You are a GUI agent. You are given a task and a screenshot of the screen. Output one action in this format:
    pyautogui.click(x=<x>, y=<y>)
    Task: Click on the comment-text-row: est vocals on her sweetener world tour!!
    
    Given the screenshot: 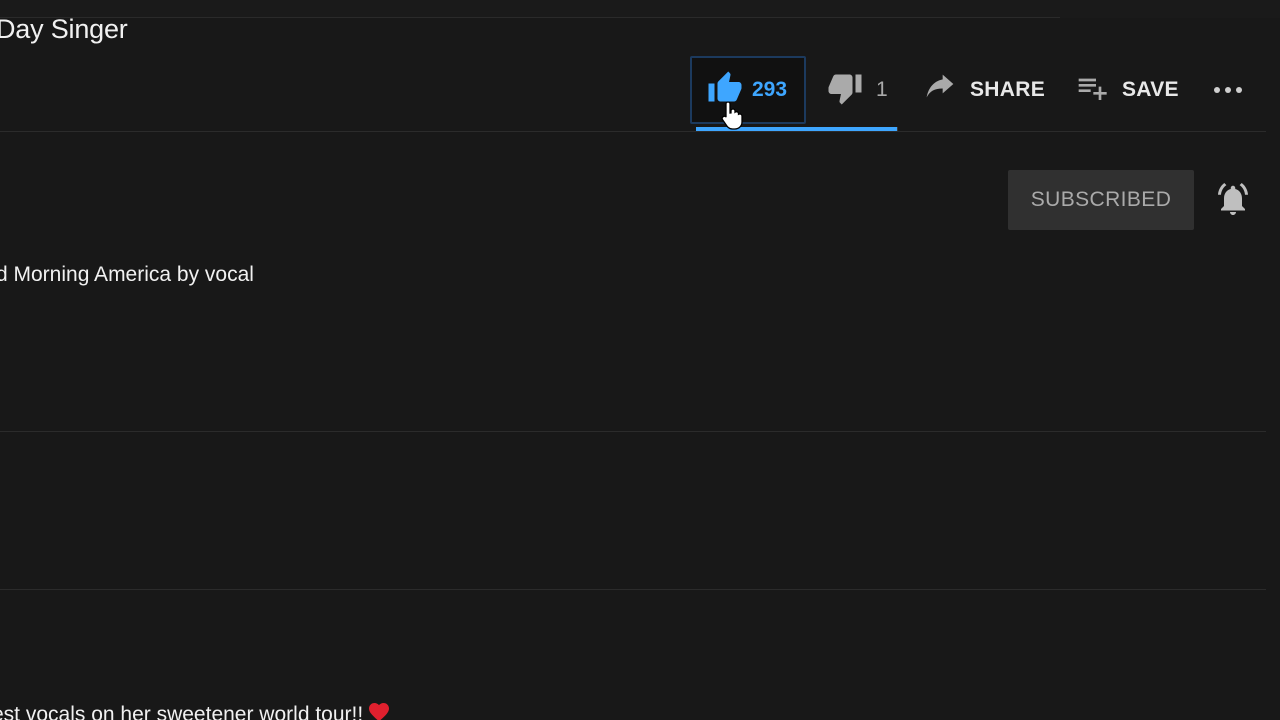 What is the action you would take?
    pyautogui.click(x=196, y=710)
    